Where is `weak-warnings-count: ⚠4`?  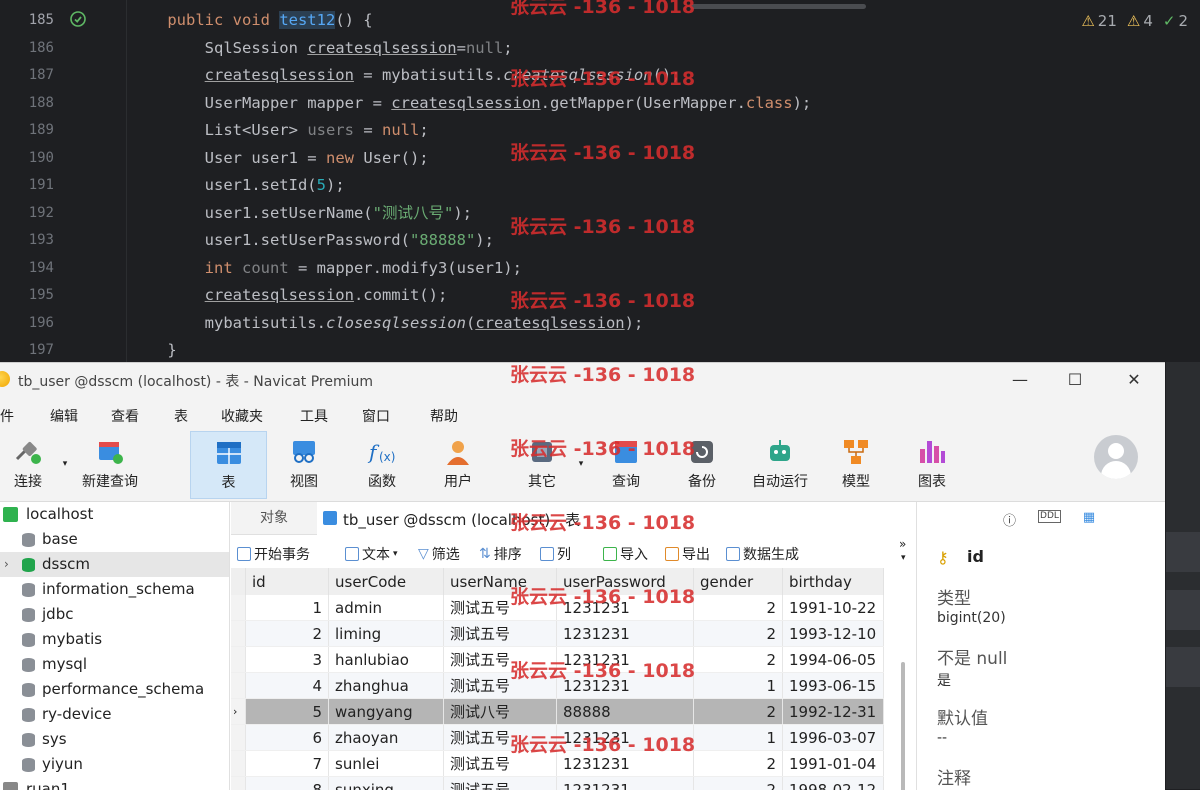
weak-warnings-count: ⚠4 is located at coordinates (1140, 21).